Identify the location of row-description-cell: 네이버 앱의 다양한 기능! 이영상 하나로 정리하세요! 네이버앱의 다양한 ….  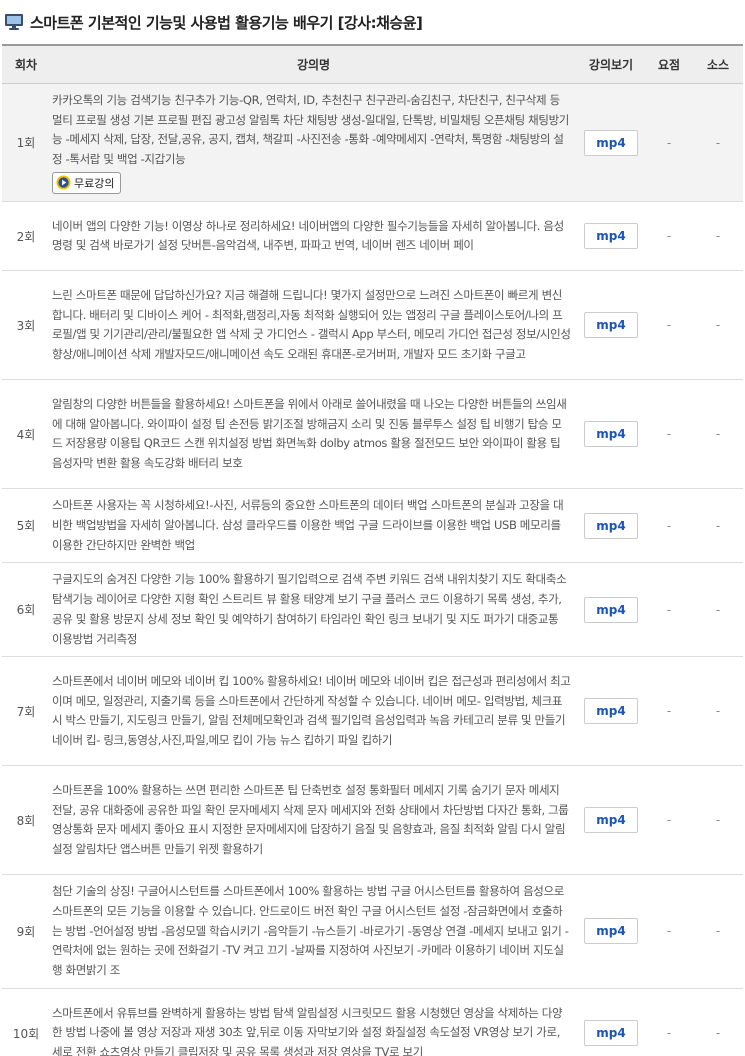
(313, 236).